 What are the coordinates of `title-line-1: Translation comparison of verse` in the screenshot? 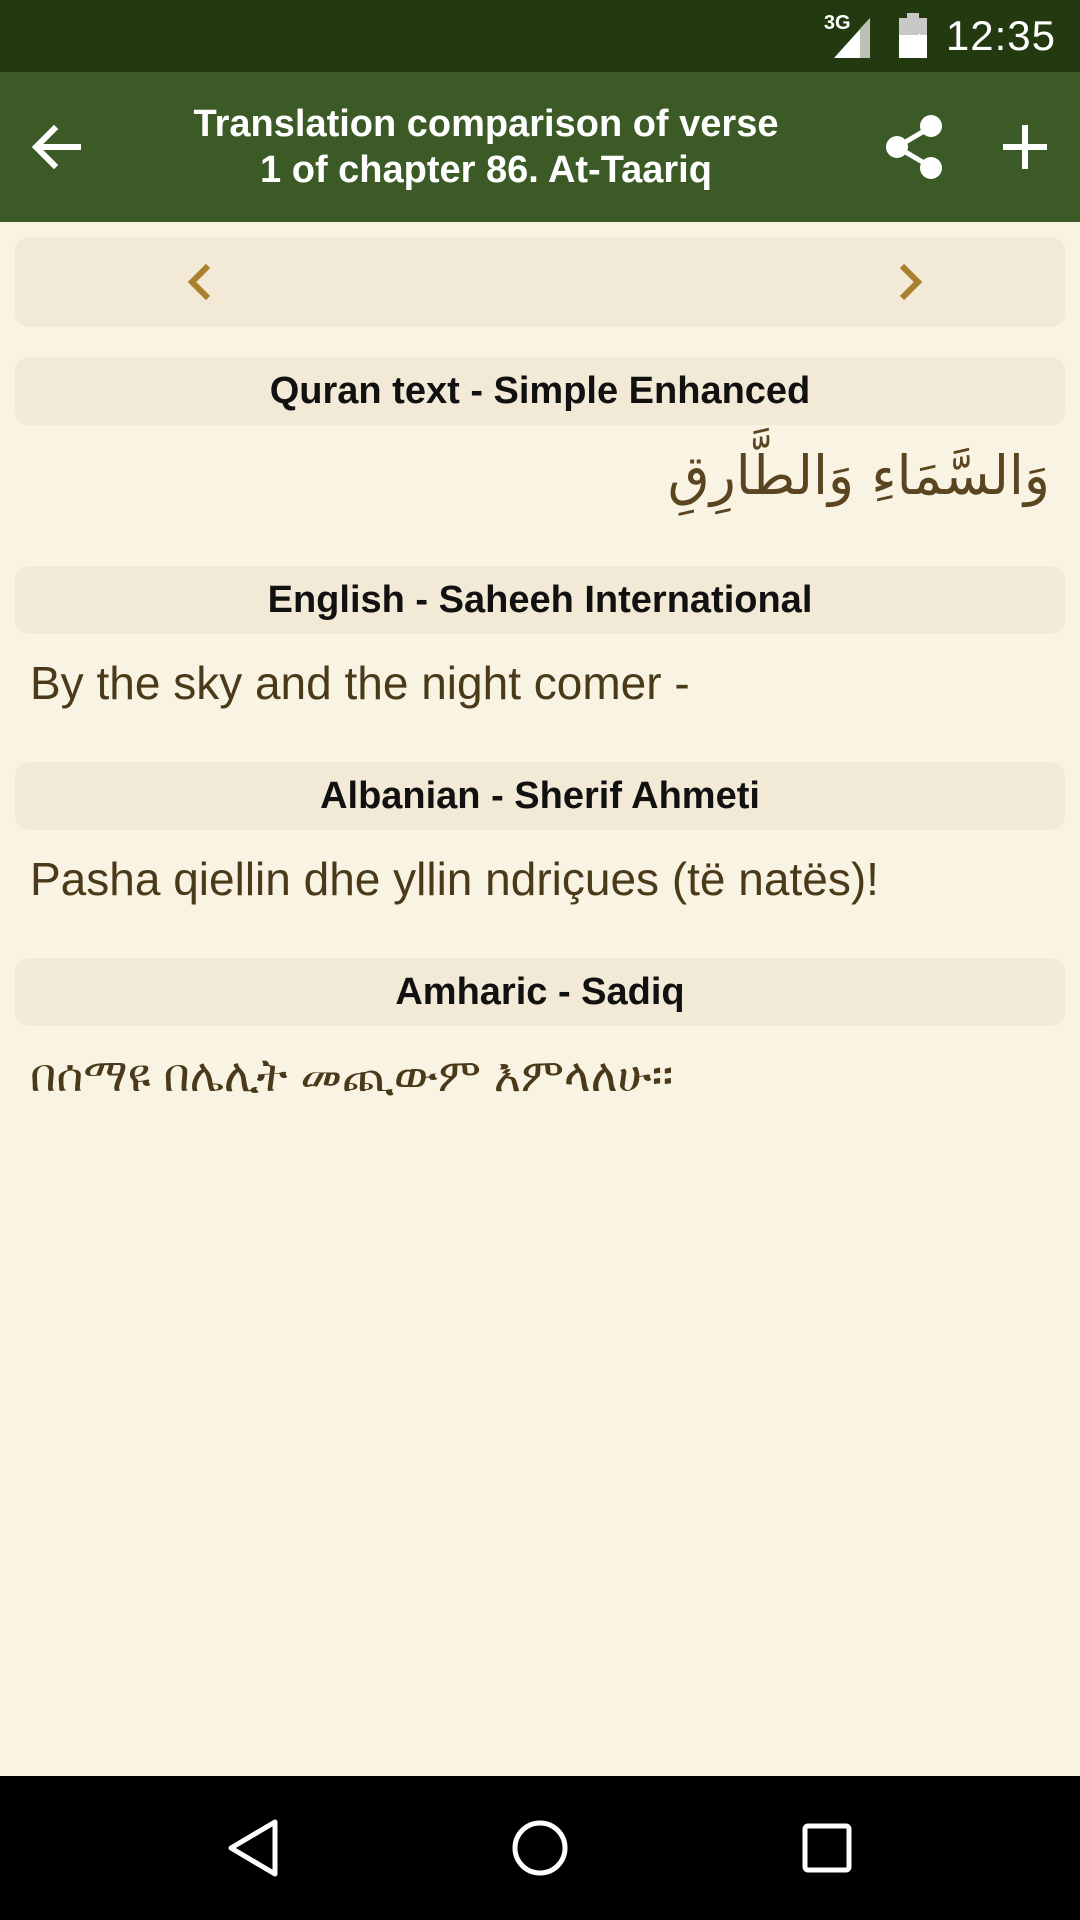 It's located at (486, 124).